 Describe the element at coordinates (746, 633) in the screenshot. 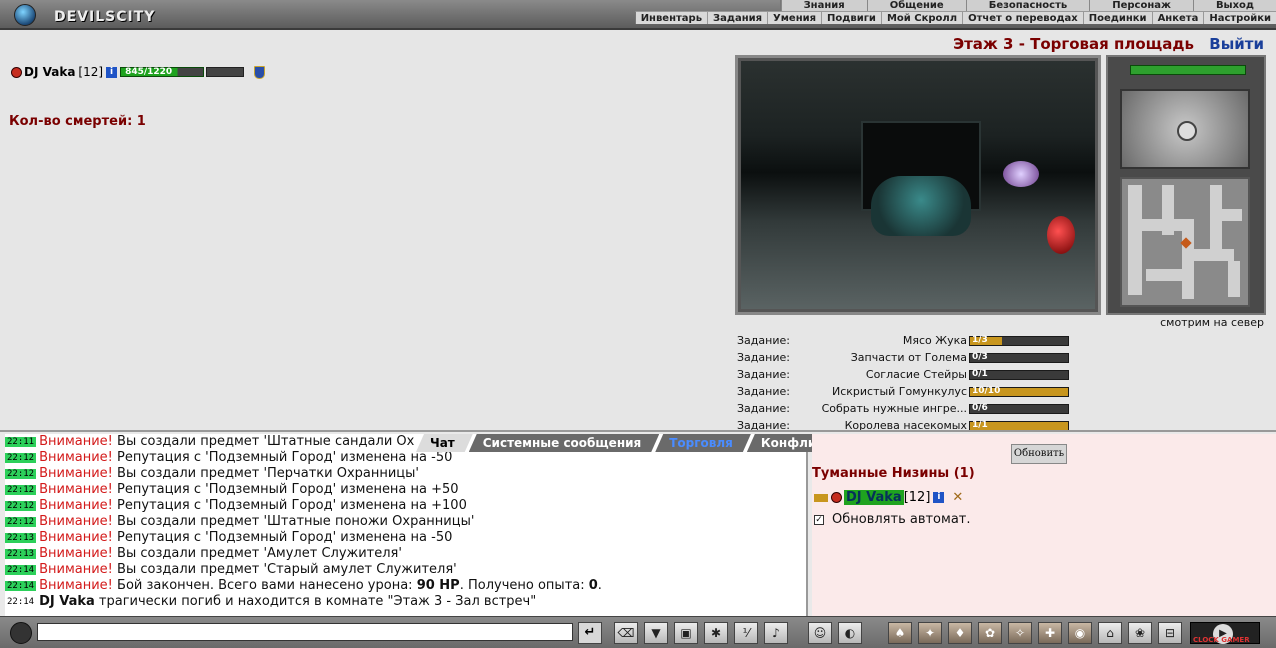

I see `translit-icon: ⅟` at that location.